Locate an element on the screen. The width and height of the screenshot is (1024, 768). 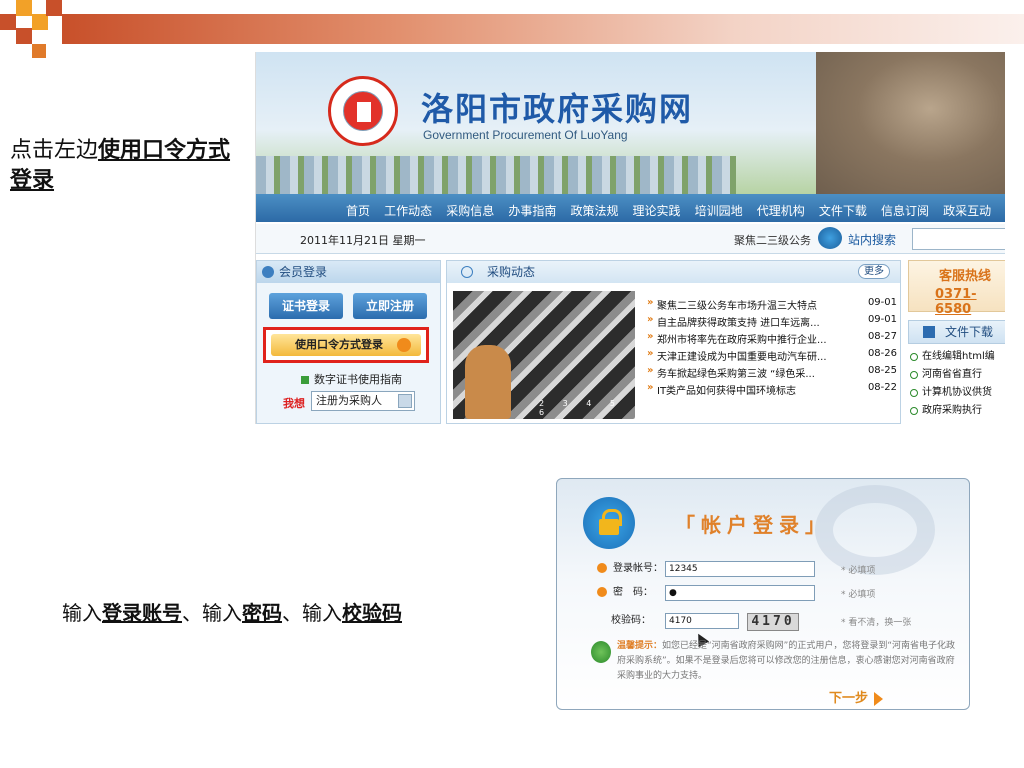
nav-subscribe: 信息订阅 is located at coordinates (905, 210).